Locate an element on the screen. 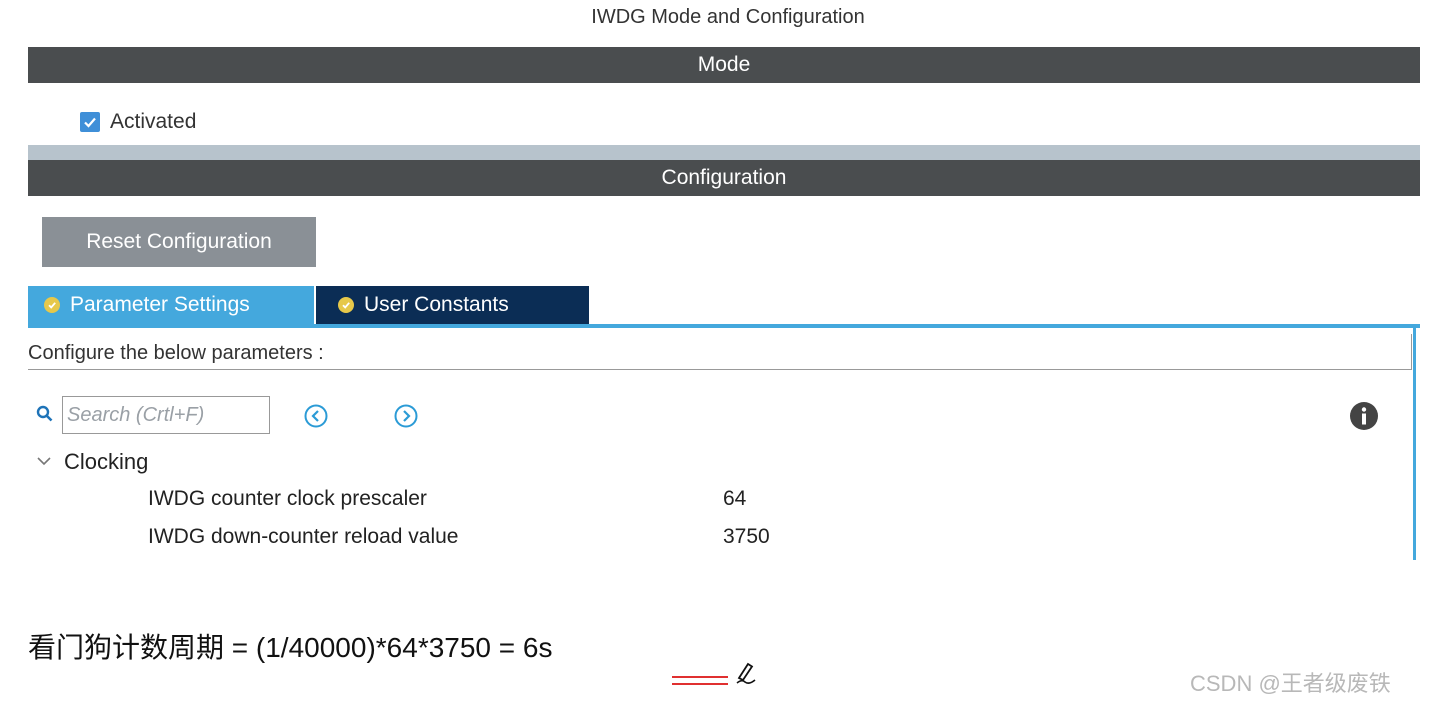 The height and width of the screenshot is (706, 1432). param-reload-name: IWDG down-counter reload value is located at coordinates (303, 537).